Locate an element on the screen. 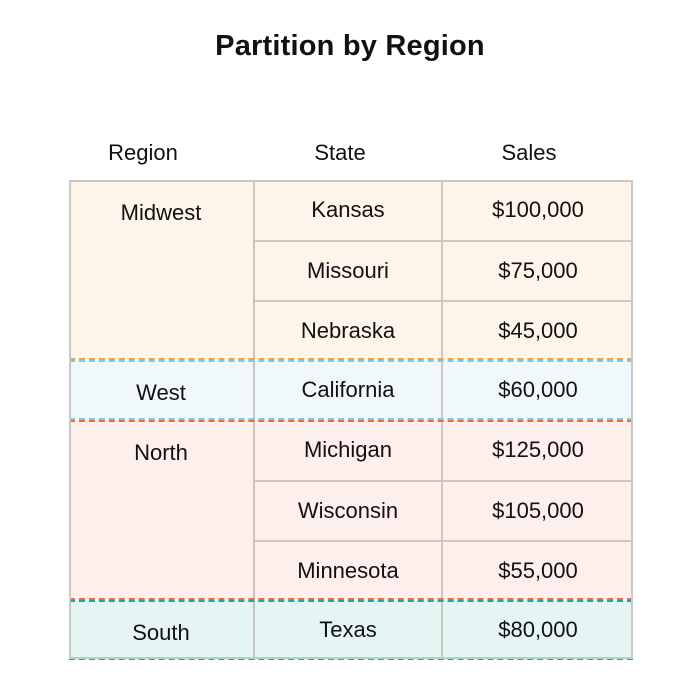 The height and width of the screenshot is (700, 700). table-row: Wisconsin $105,000 is located at coordinates (444, 510).